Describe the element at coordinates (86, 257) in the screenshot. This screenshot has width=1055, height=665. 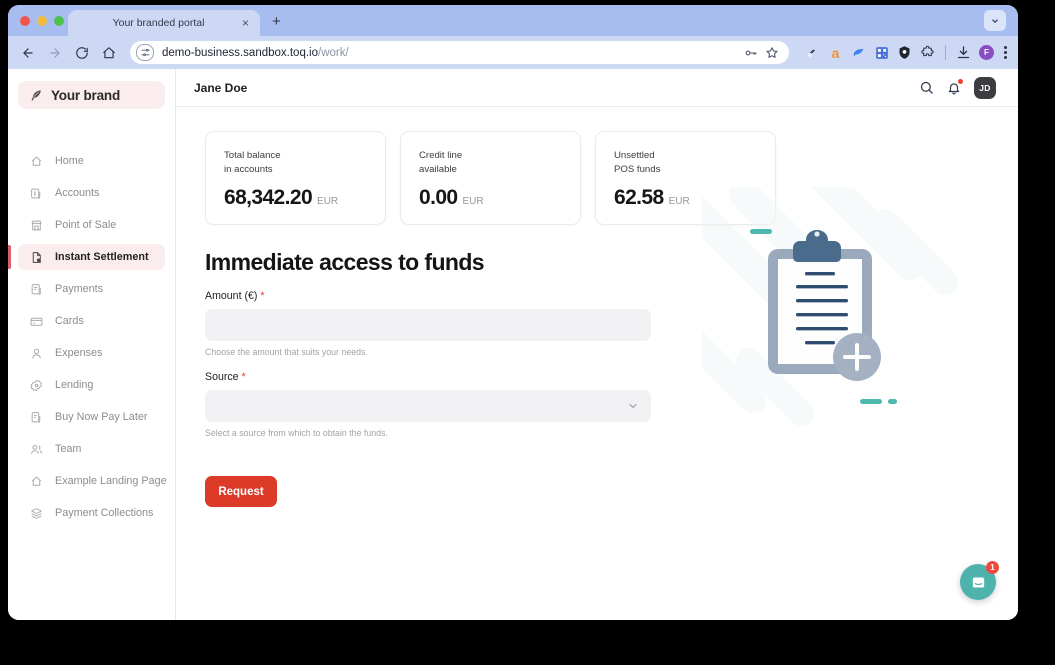
I see `sidebar-item-instant-settlement: Instant Settlement` at that location.